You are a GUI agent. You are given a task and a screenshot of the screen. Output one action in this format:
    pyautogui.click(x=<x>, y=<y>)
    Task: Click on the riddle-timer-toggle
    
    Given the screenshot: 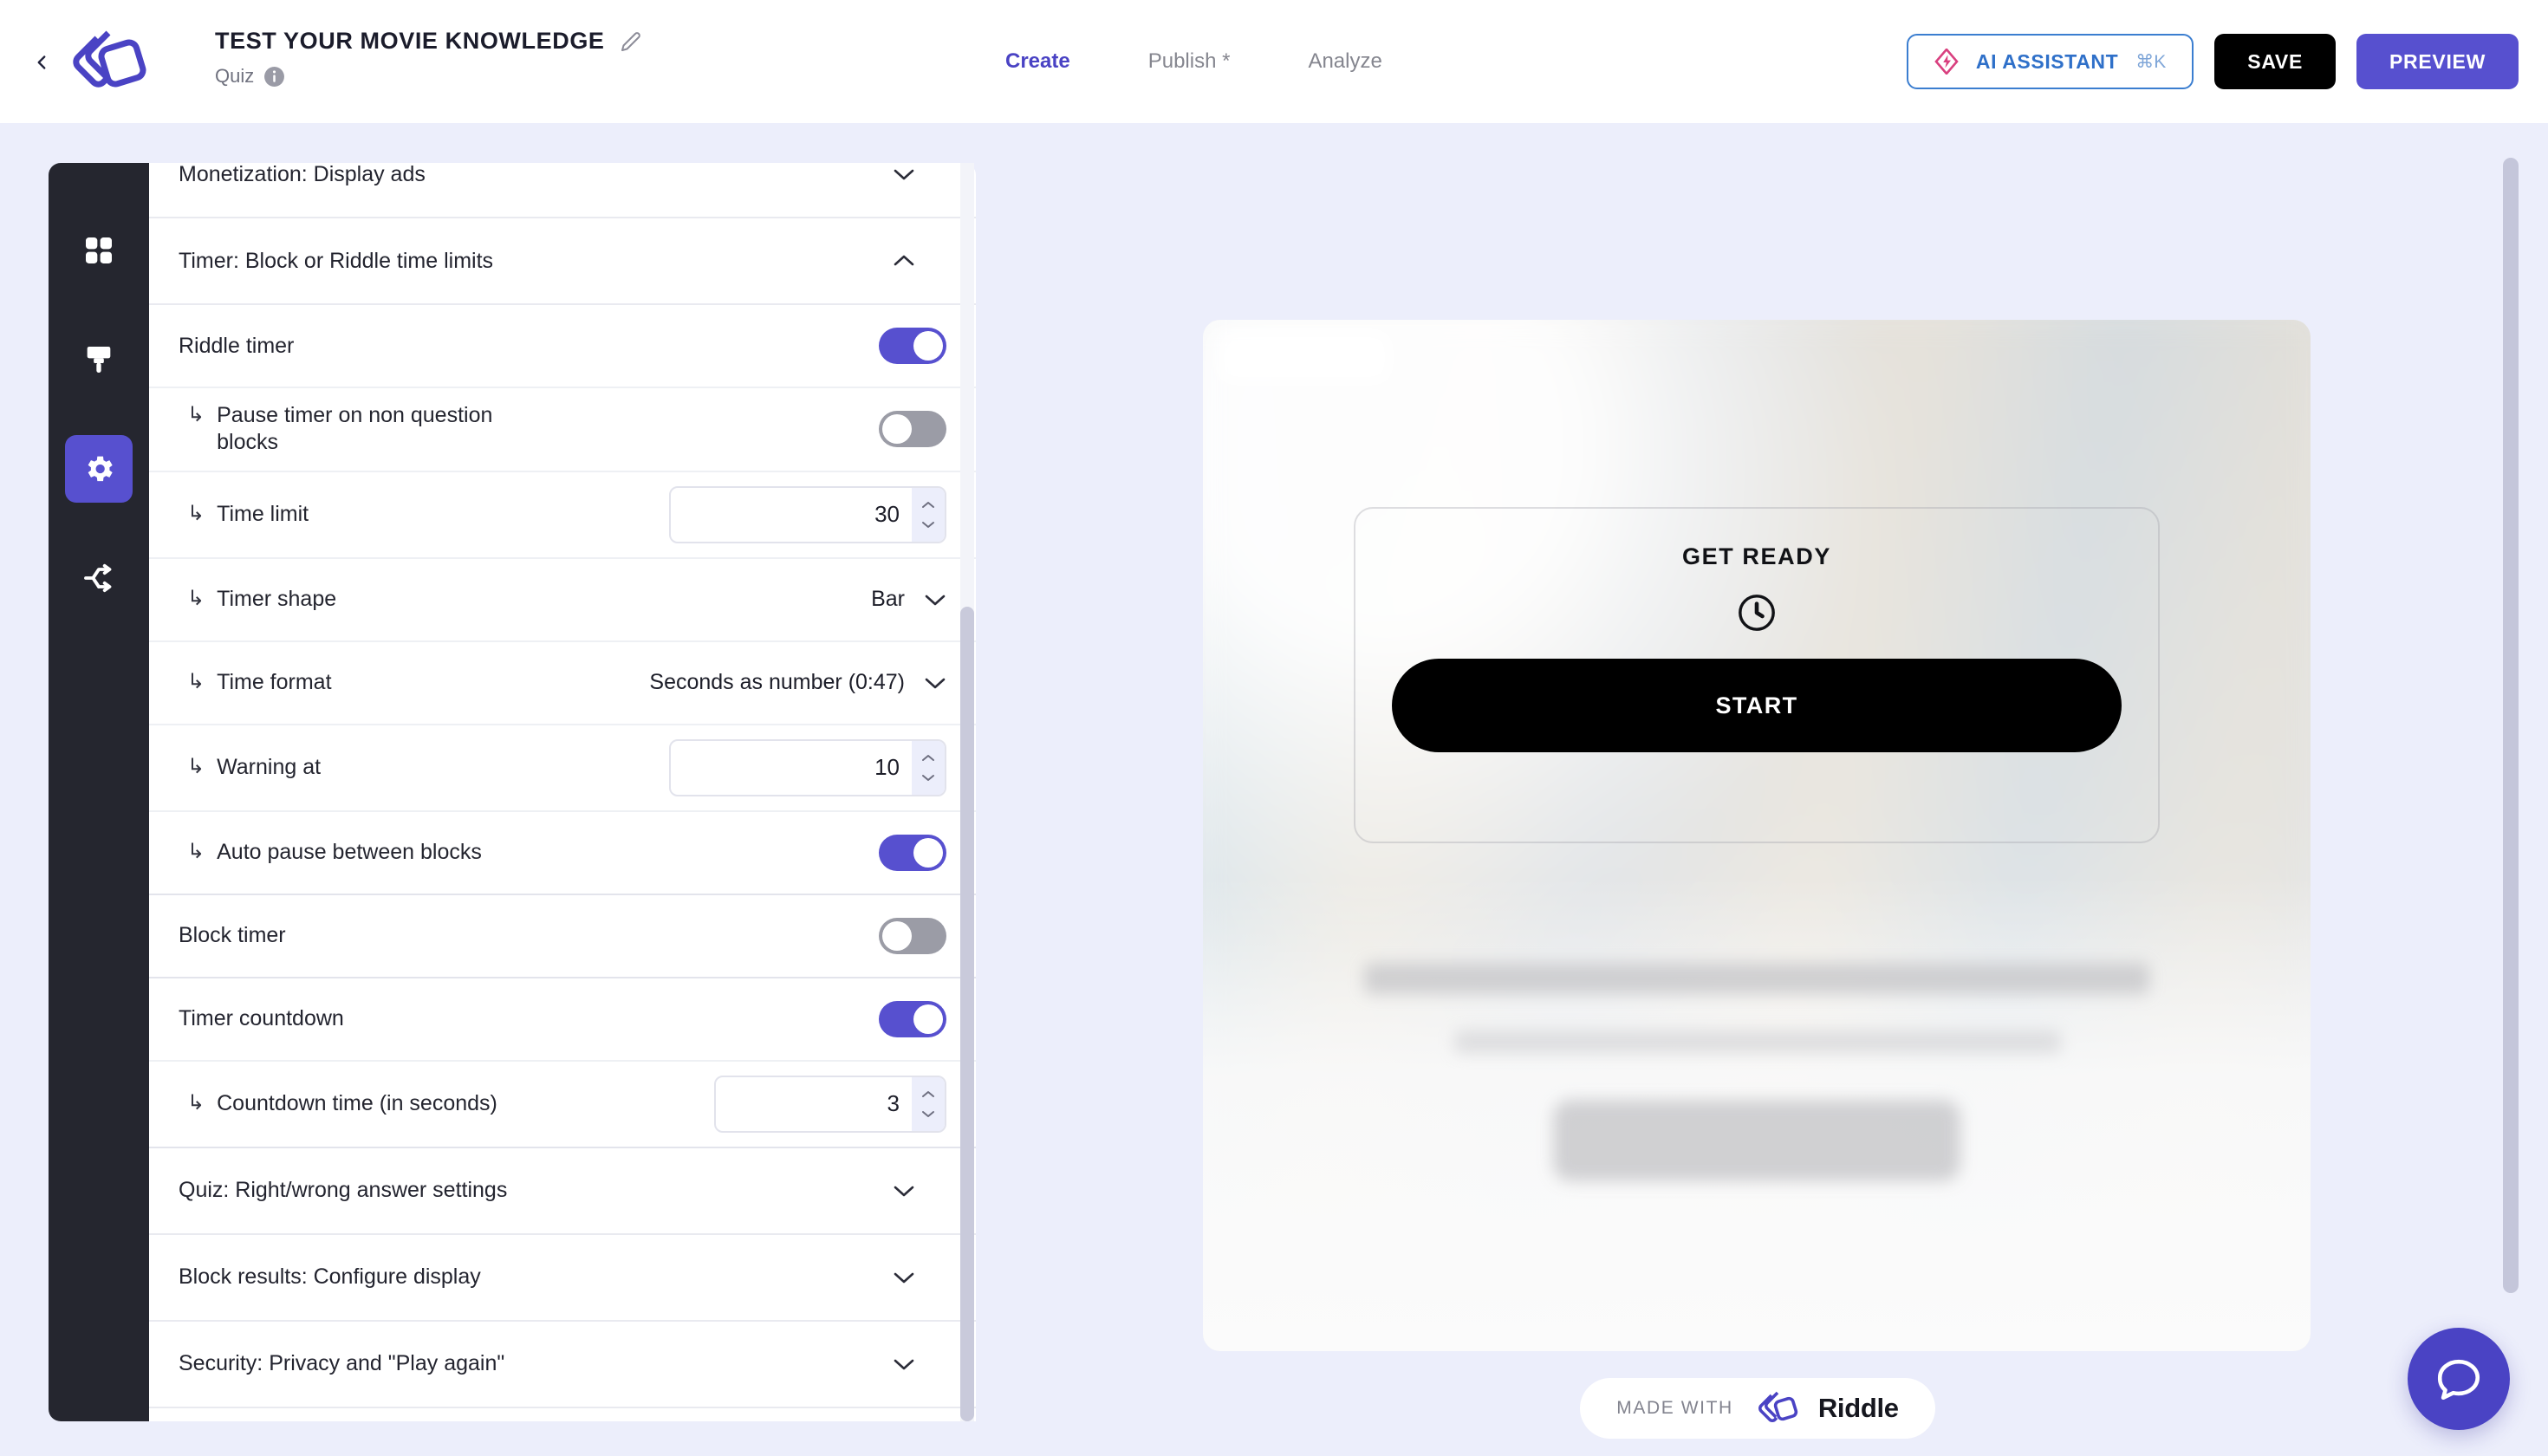 What is the action you would take?
    pyautogui.click(x=912, y=346)
    